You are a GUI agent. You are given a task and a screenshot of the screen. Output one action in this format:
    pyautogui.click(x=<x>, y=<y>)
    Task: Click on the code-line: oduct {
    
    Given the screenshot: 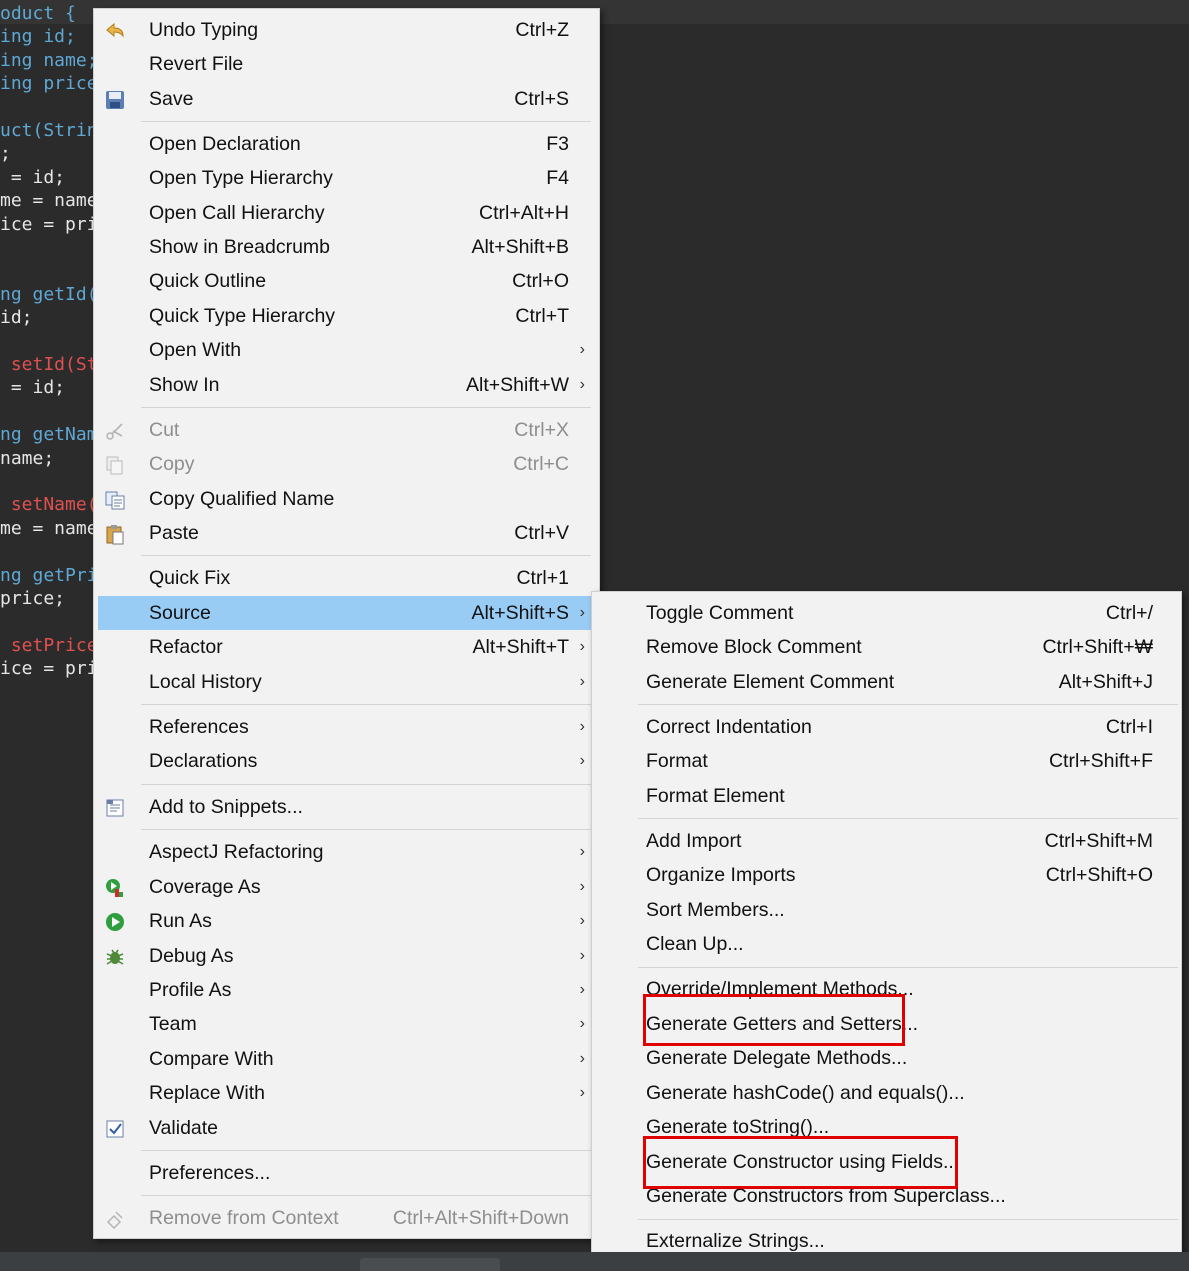 What is the action you would take?
    pyautogui.click(x=50, y=14)
    